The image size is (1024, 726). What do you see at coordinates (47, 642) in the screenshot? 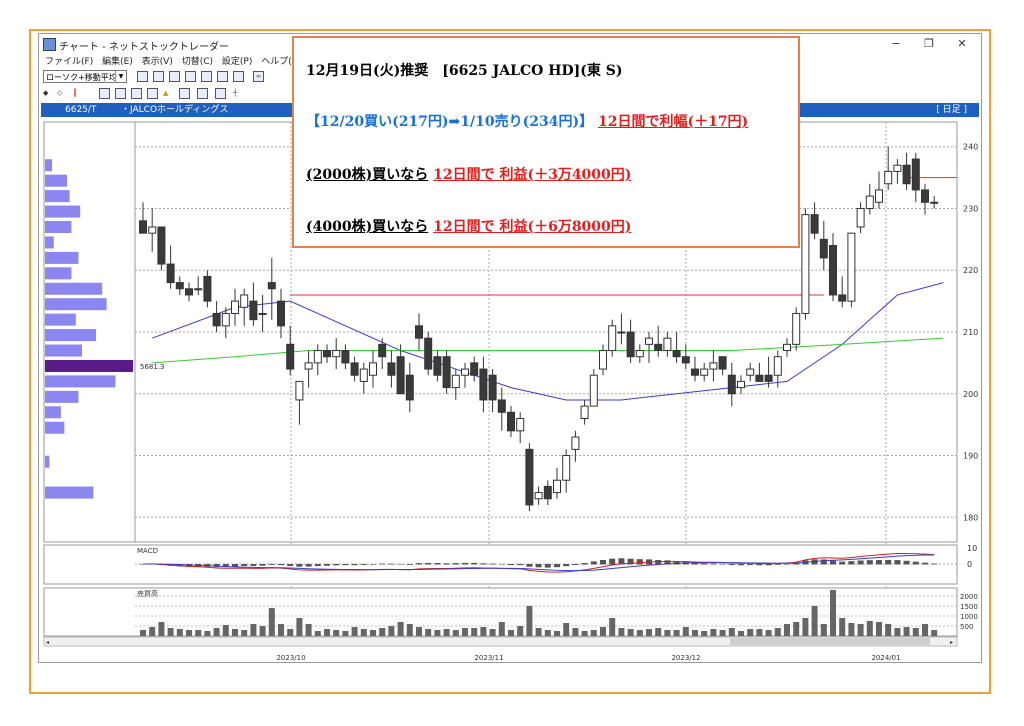
I see `scroll-left-icon: ◂` at bounding box center [47, 642].